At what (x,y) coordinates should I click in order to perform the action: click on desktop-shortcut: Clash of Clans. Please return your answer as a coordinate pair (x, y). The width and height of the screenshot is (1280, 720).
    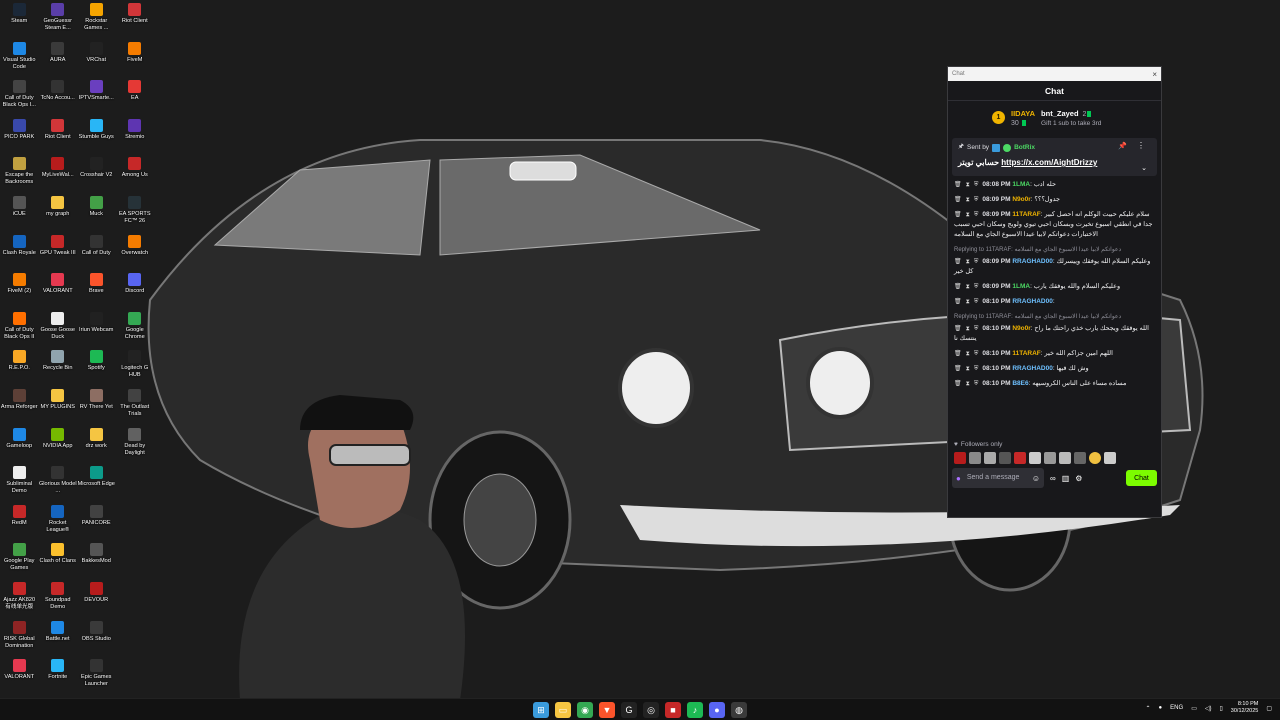
    Looking at the image, I should click on (58, 559).